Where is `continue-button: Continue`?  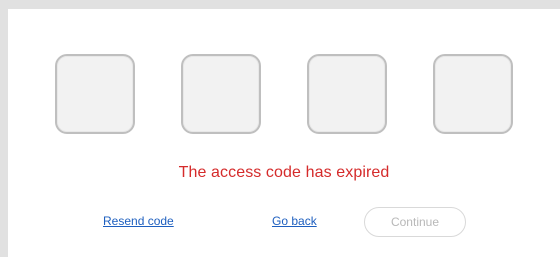 continue-button: Continue is located at coordinates (415, 222).